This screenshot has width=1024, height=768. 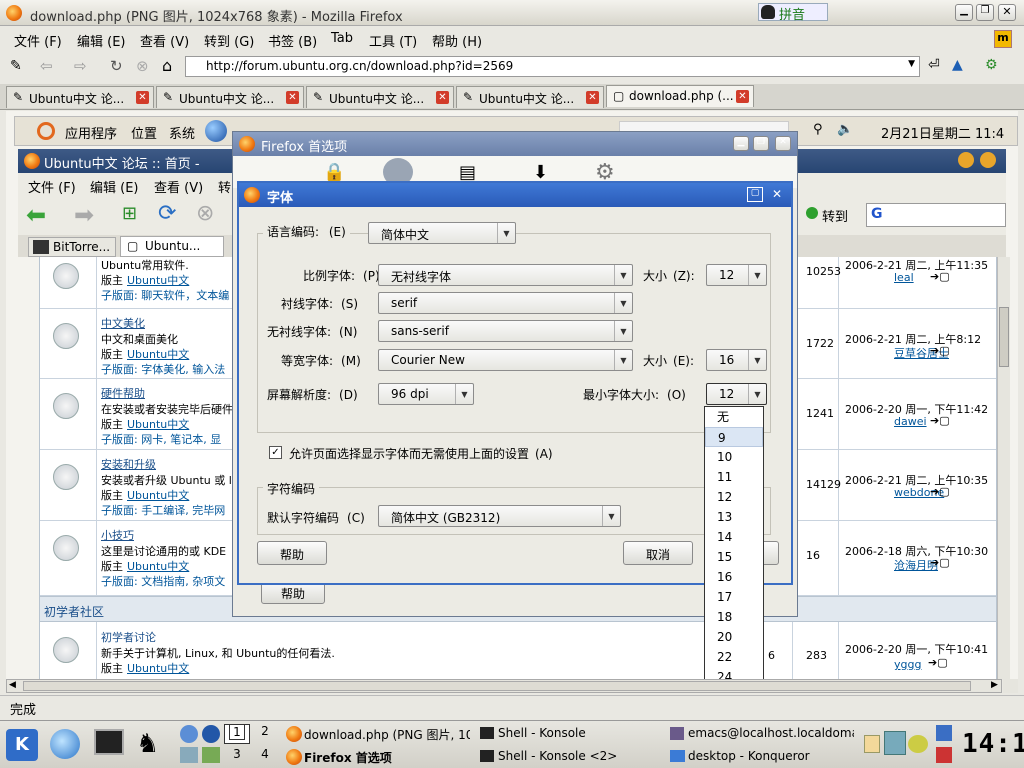 I want to click on desktop-1: 1, so click(x=237, y=734).